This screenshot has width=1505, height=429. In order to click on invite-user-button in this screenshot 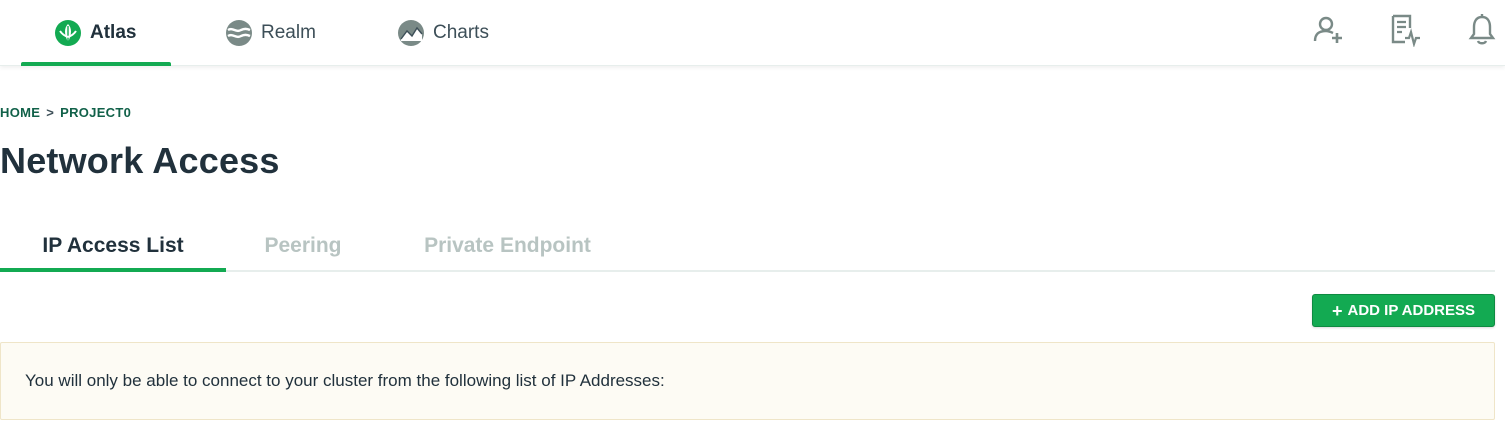, I will do `click(1328, 32)`.